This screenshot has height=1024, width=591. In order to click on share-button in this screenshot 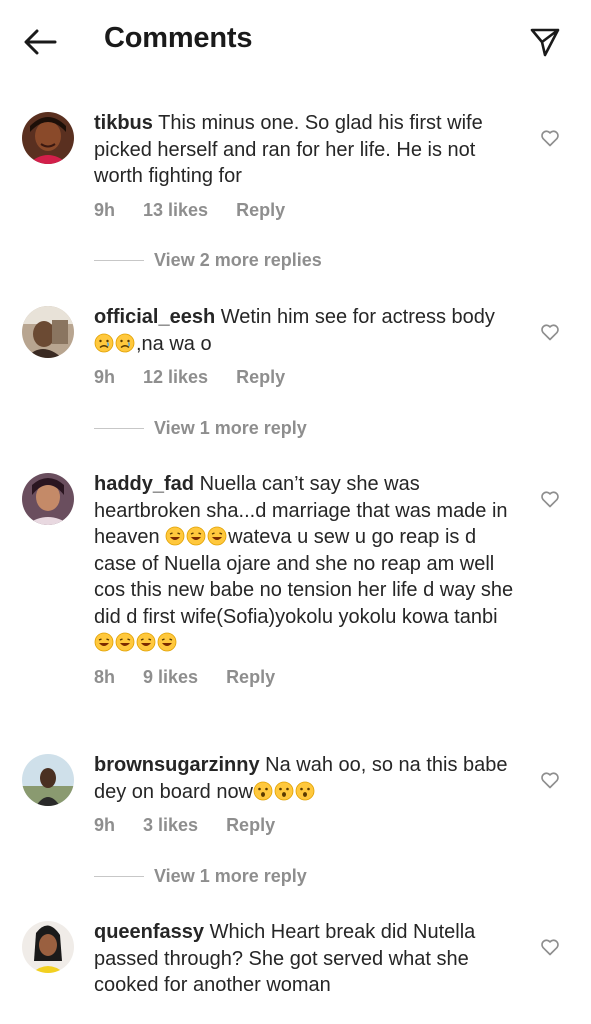, I will do `click(545, 42)`.